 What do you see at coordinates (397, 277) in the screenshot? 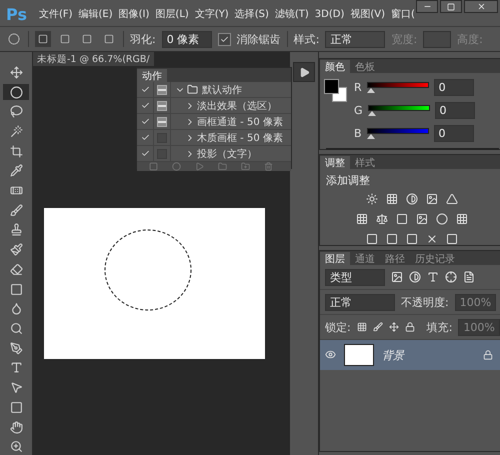
I see `image-icon` at bounding box center [397, 277].